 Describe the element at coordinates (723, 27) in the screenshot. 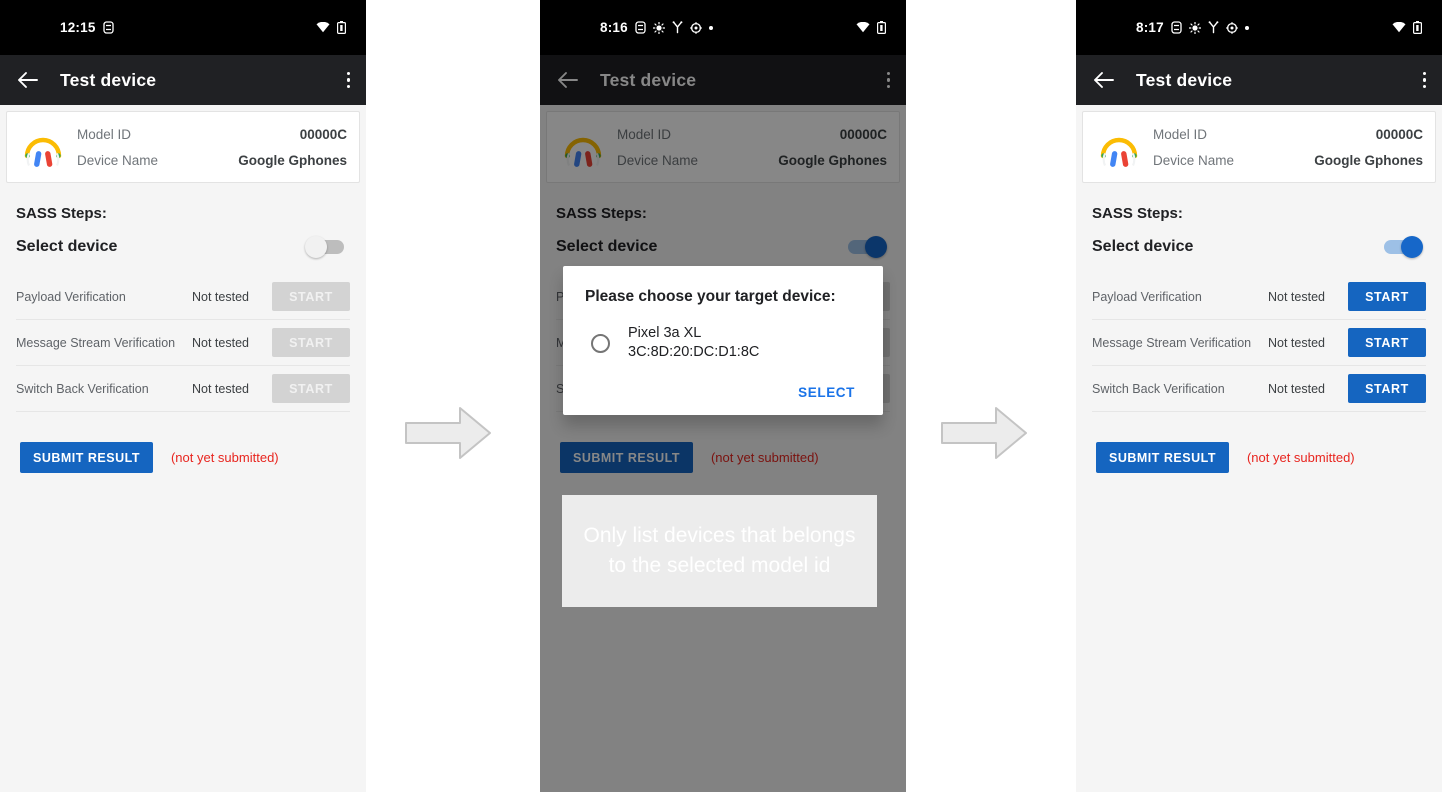

I see `status-bar: 8:16` at that location.